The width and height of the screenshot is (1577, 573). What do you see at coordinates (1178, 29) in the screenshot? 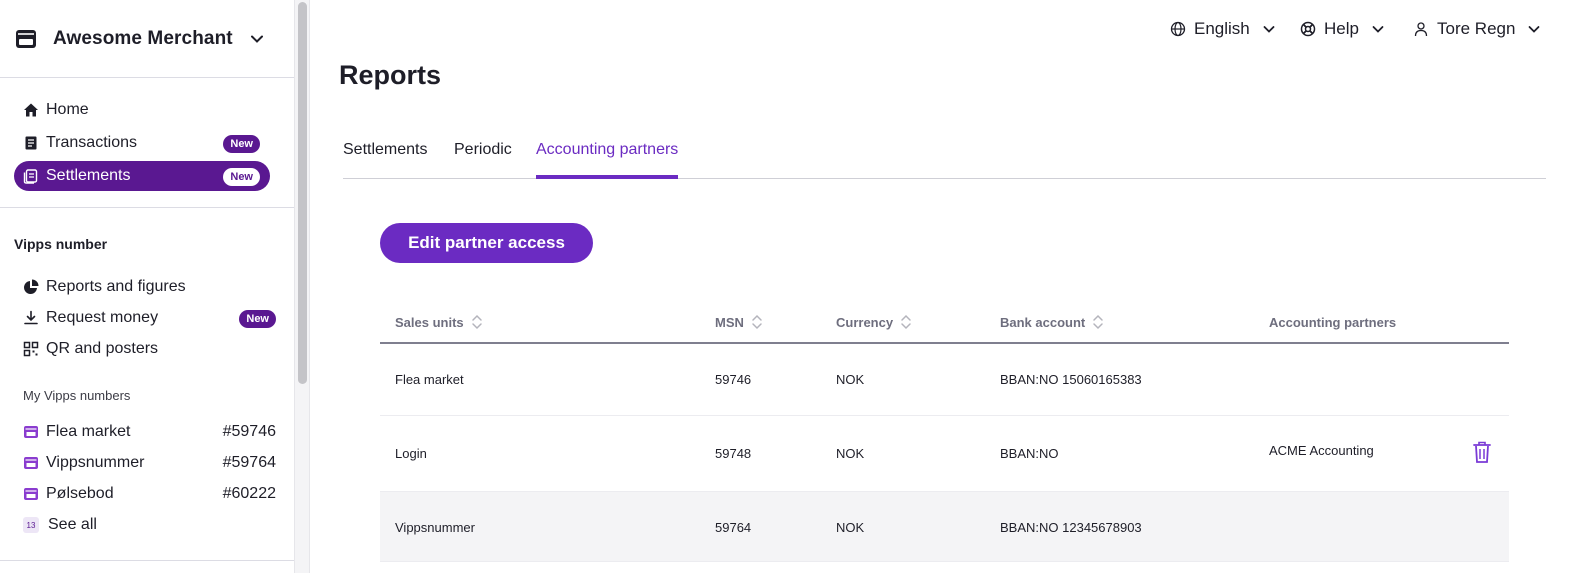
I see `globe-icon` at bounding box center [1178, 29].